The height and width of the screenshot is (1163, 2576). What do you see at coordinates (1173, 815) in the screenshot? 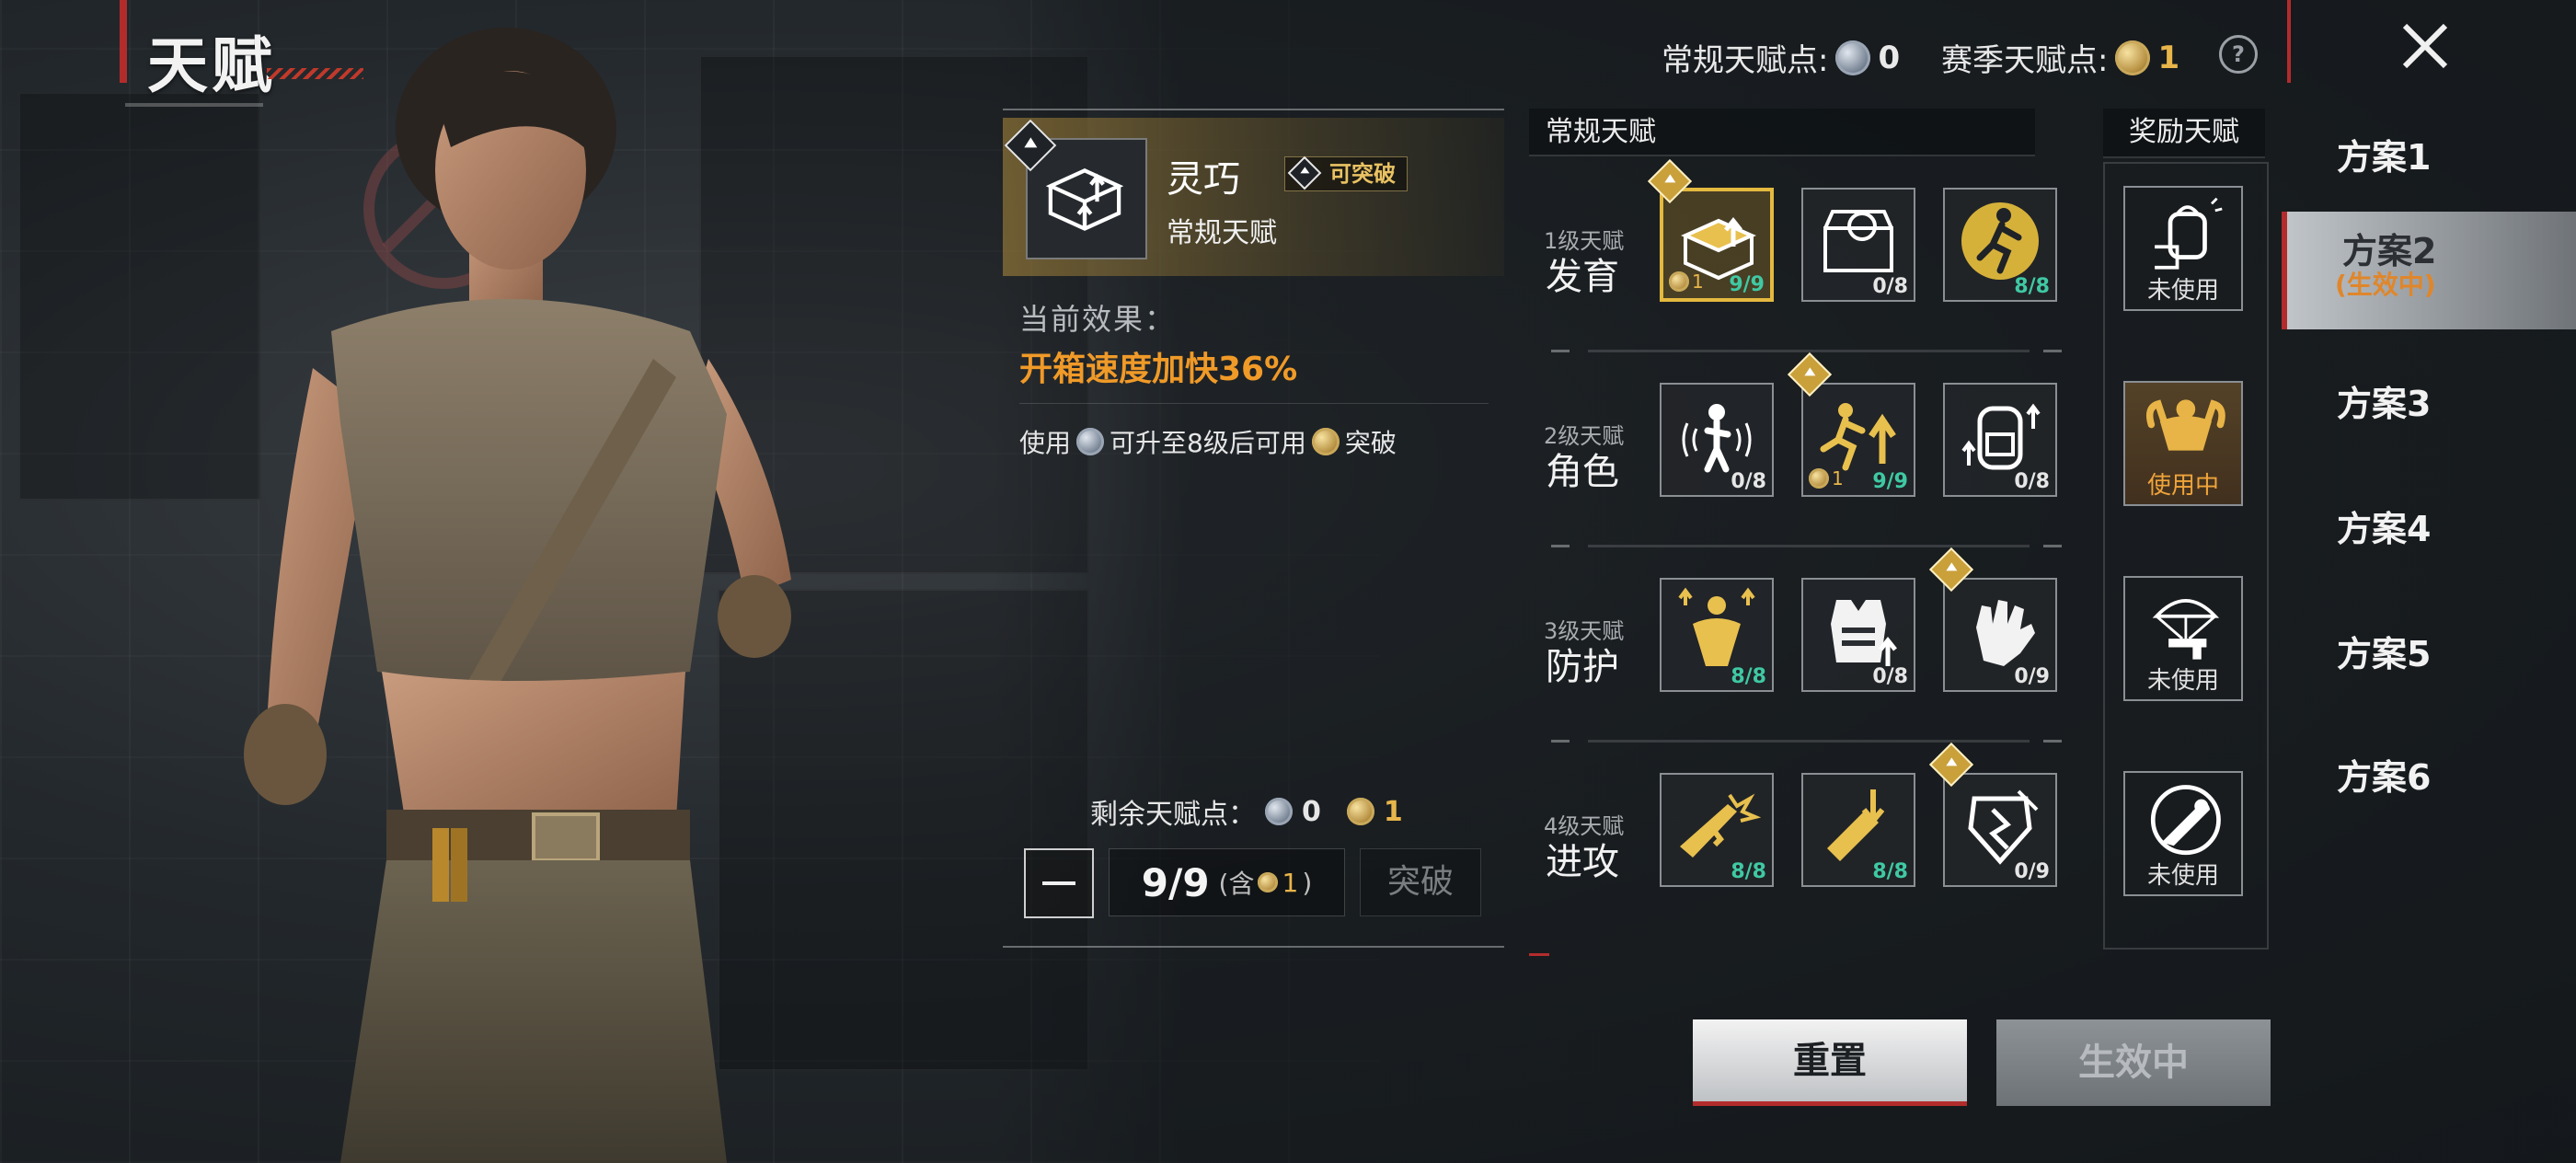
I see `remaining-label: 剩余天赋点：` at bounding box center [1173, 815].